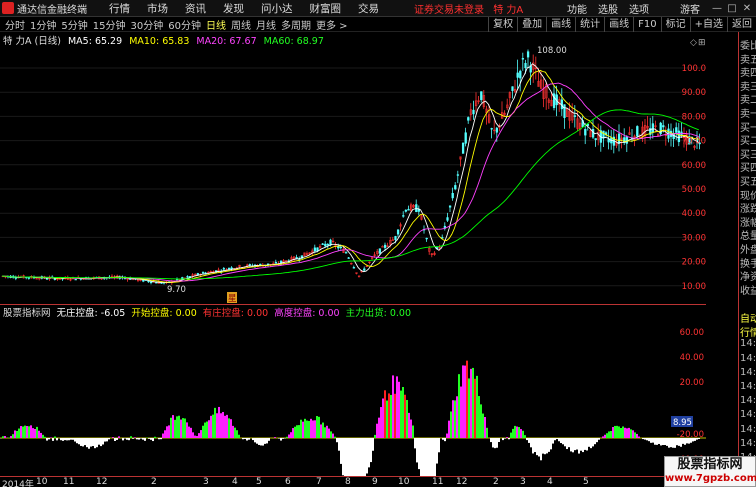 The image size is (756, 487). Describe the element at coordinates (184, 24) in the screenshot. I see `period-60min: 60分钟` at that location.